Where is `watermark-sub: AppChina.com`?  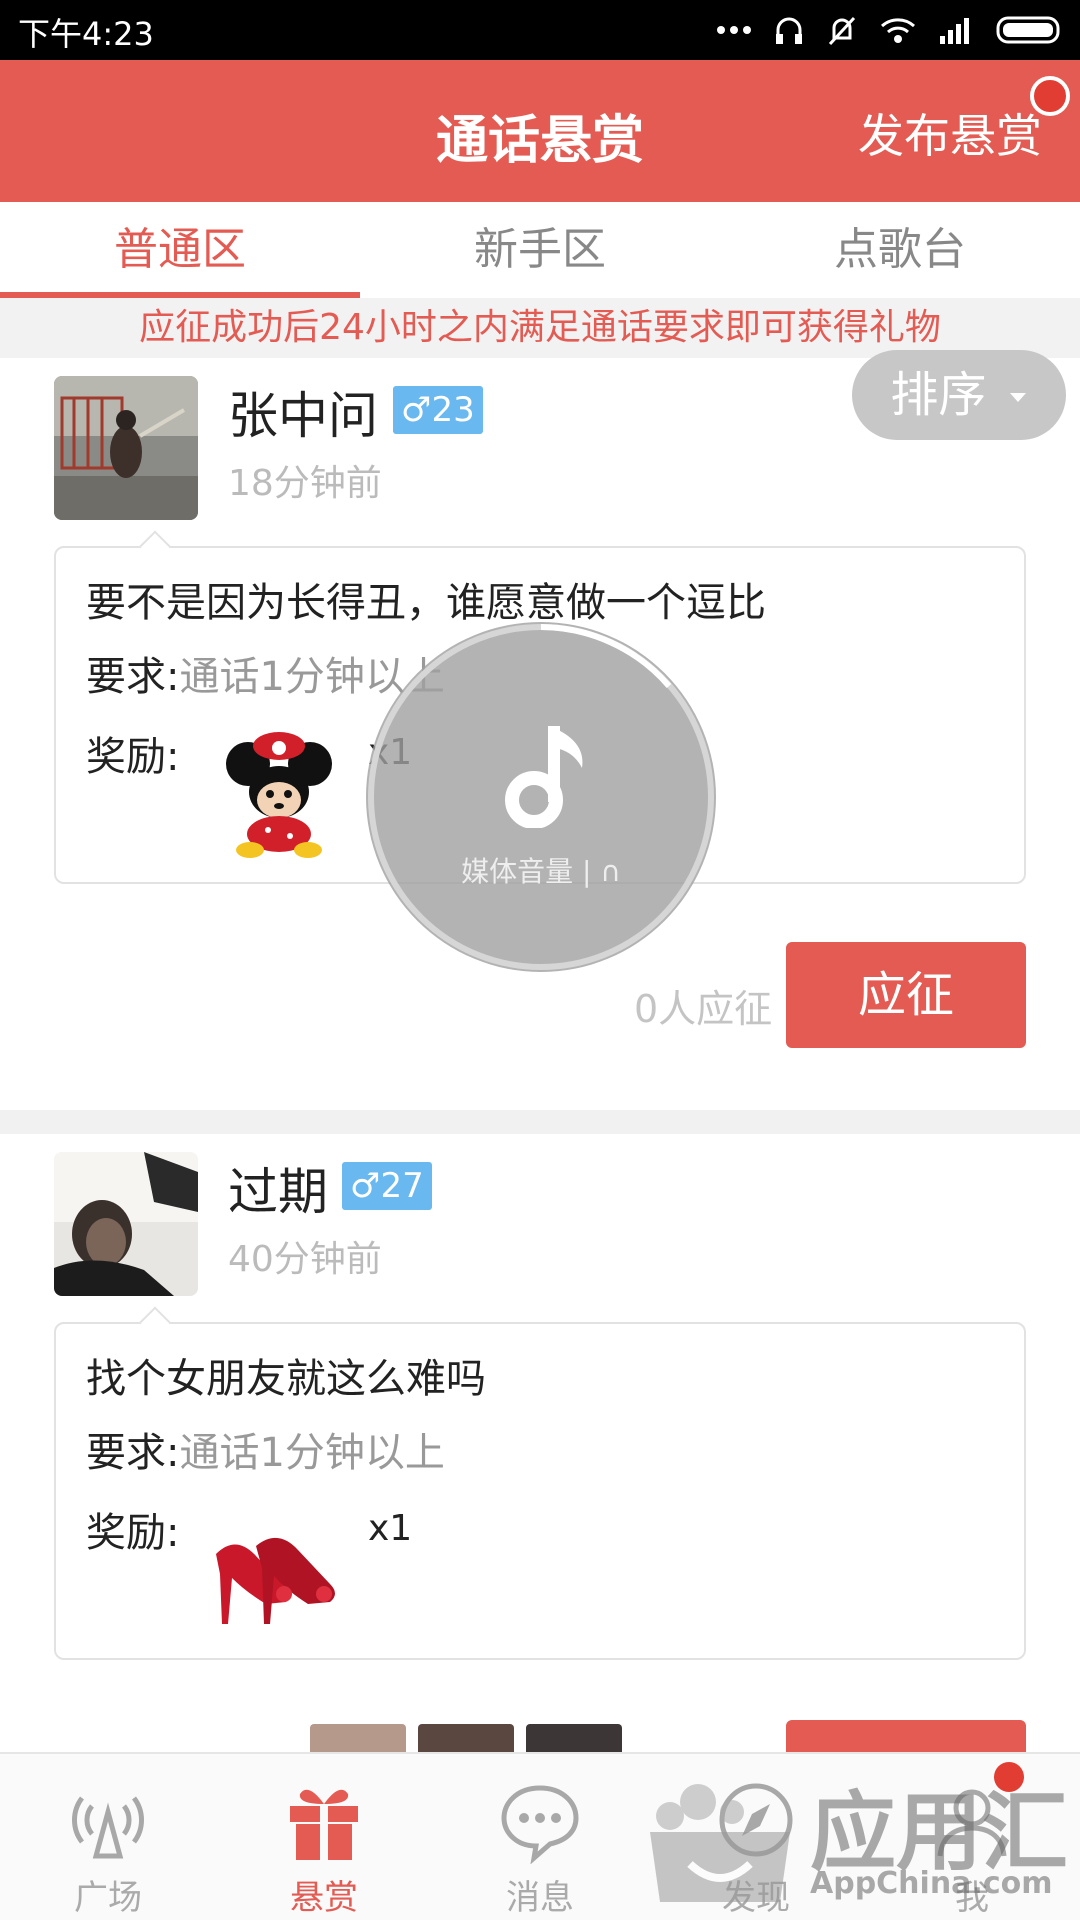
watermark-sub: AppChina.com is located at coordinates (931, 1883).